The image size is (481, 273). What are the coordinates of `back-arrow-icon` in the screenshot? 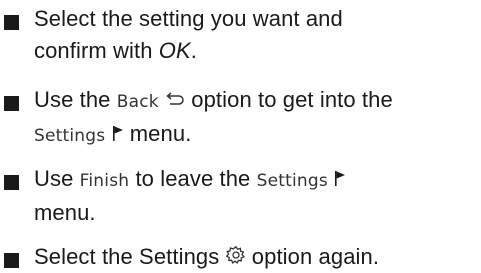 It's located at (175, 100).